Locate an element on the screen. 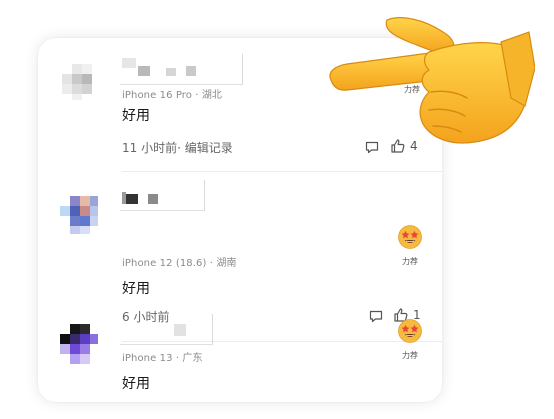 The height and width of the screenshot is (419, 554). comment-time: 11 小时前· 编辑记录 is located at coordinates (177, 147).